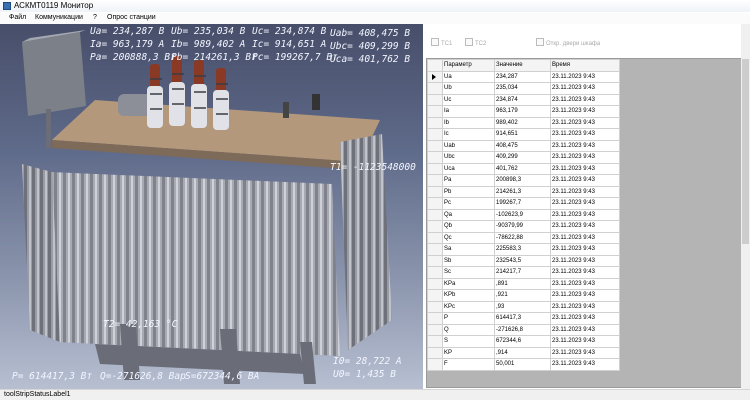  Describe the element at coordinates (522, 180) in the screenshot. I see `value-cell: 200898,3` at that location.